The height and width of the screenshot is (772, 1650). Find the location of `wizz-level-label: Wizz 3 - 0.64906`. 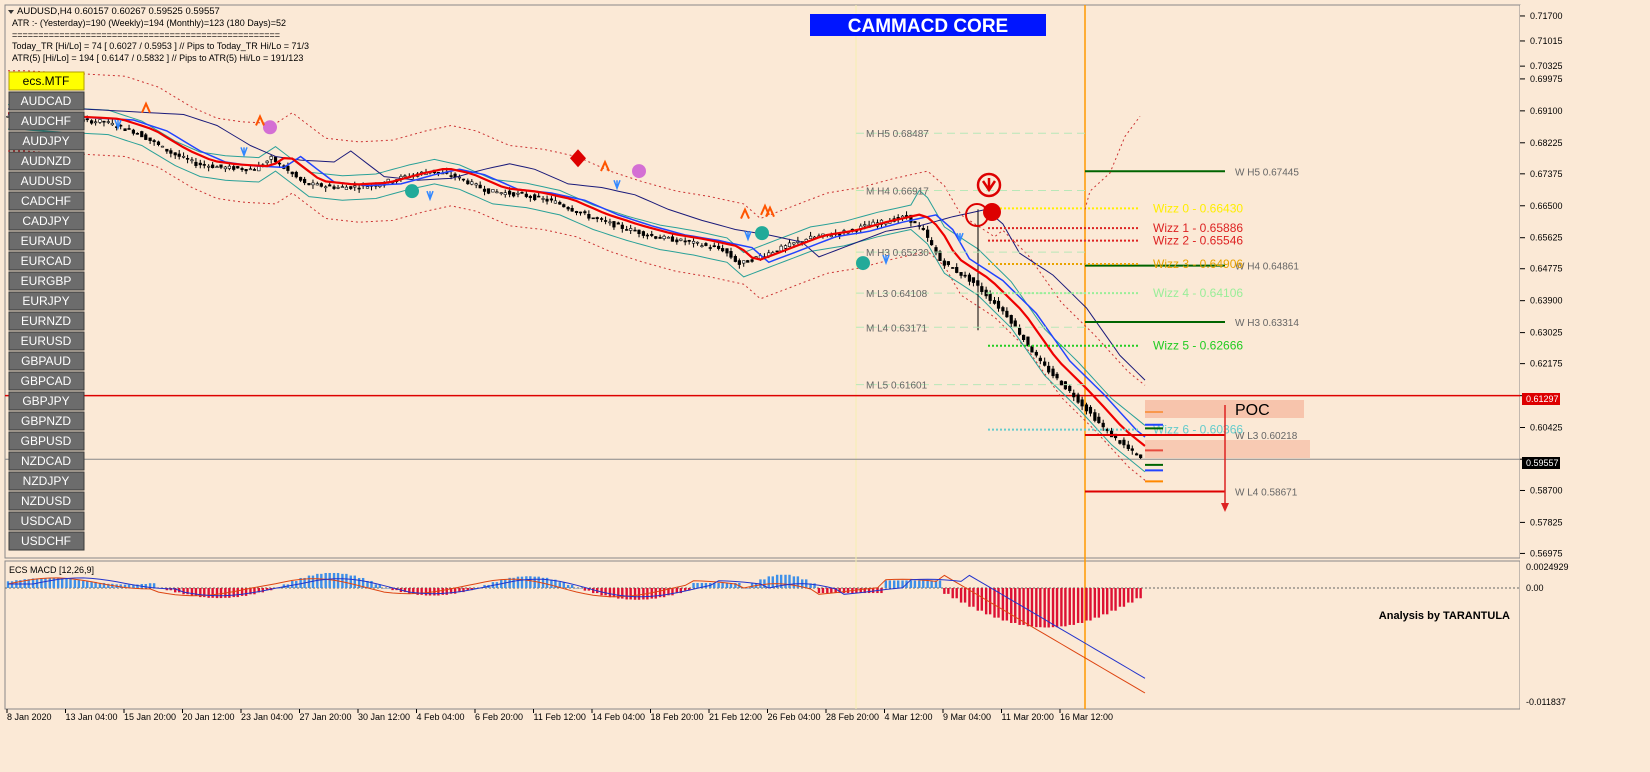

wizz-level-label: Wizz 3 - 0.64906 is located at coordinates (1198, 264).